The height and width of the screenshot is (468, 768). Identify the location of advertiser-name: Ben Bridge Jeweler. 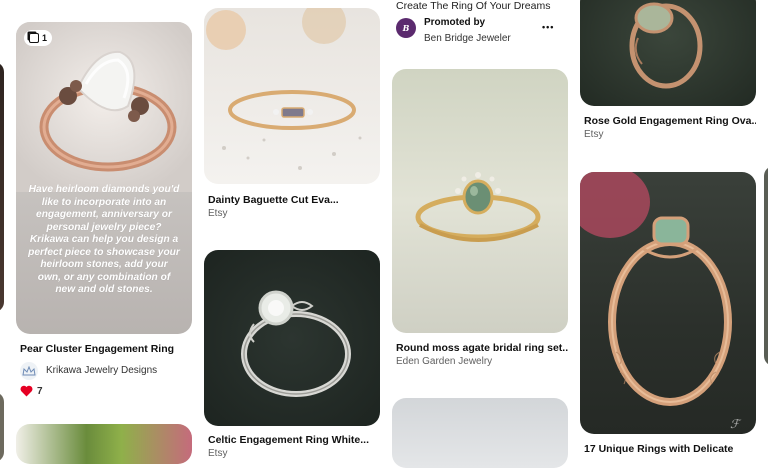
(467, 38).